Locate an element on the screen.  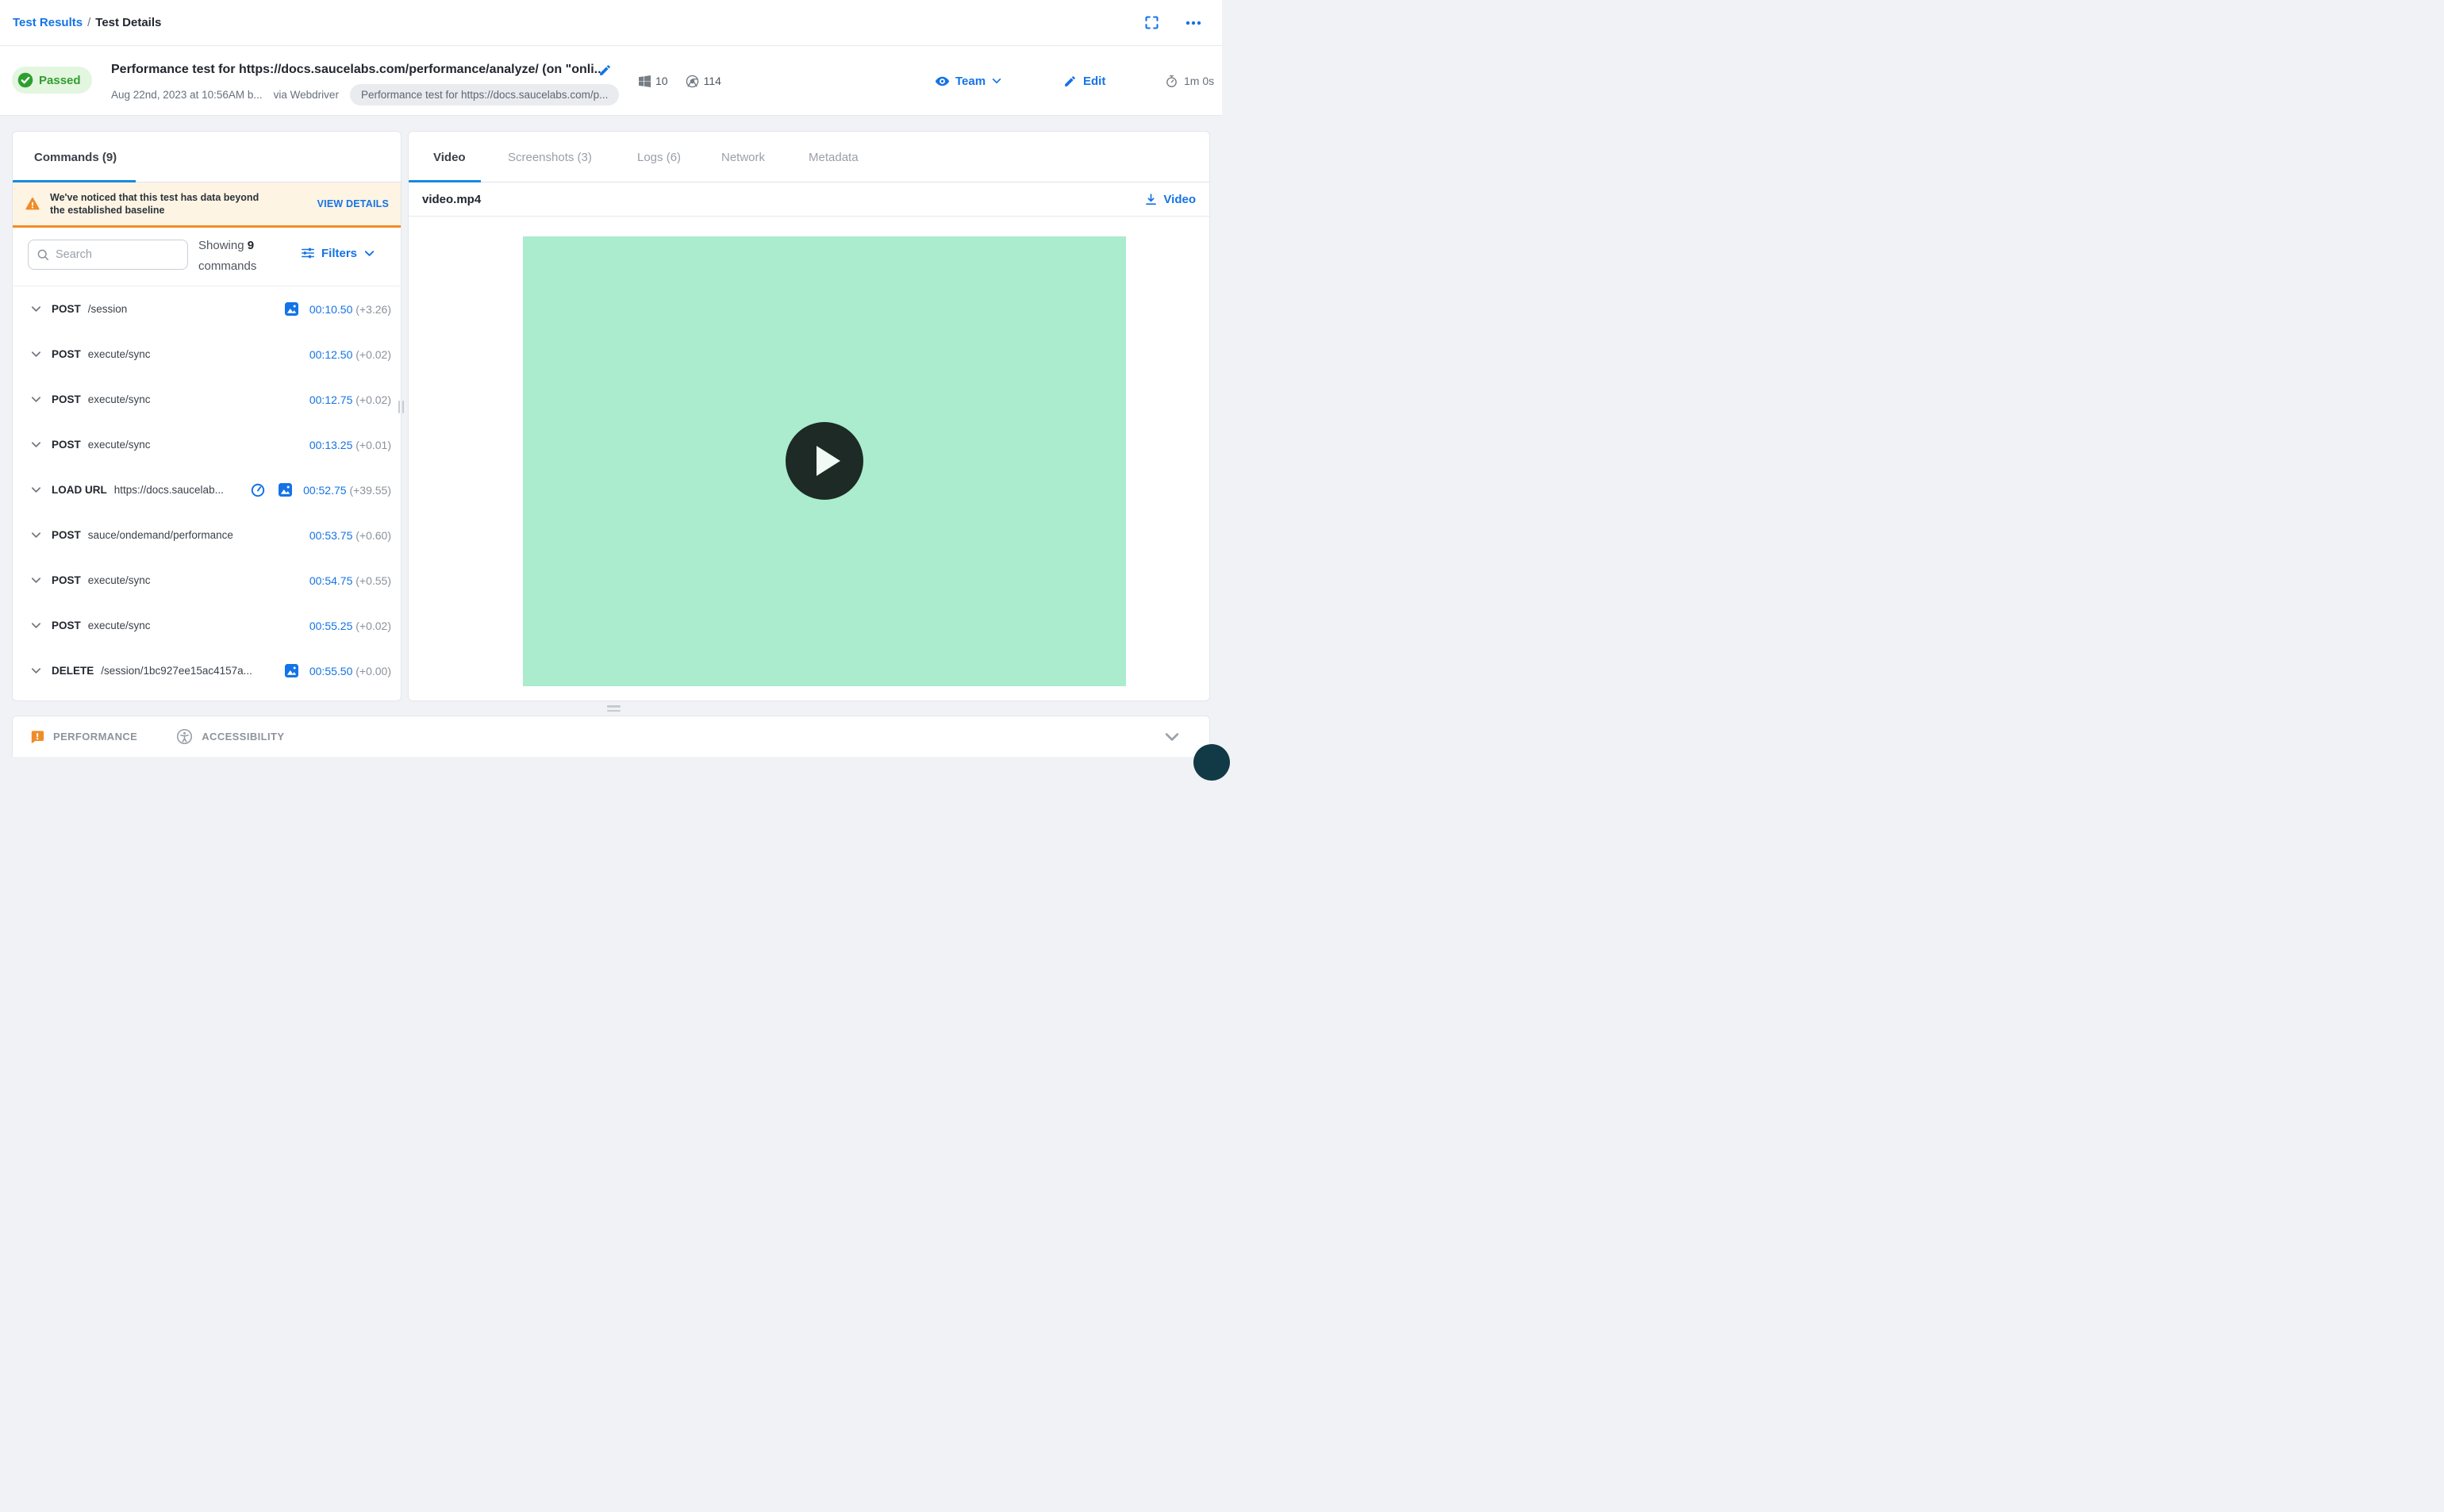
edit-button: Edit is located at coordinates (1084, 81).